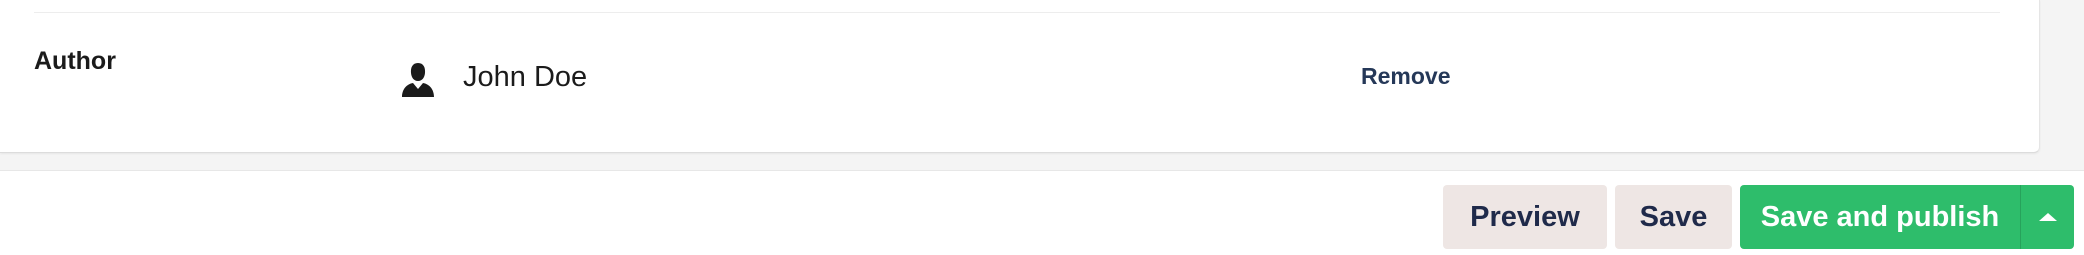  Describe the element at coordinates (1880, 217) in the screenshot. I see `save-and-publish-button: Save and publish` at that location.